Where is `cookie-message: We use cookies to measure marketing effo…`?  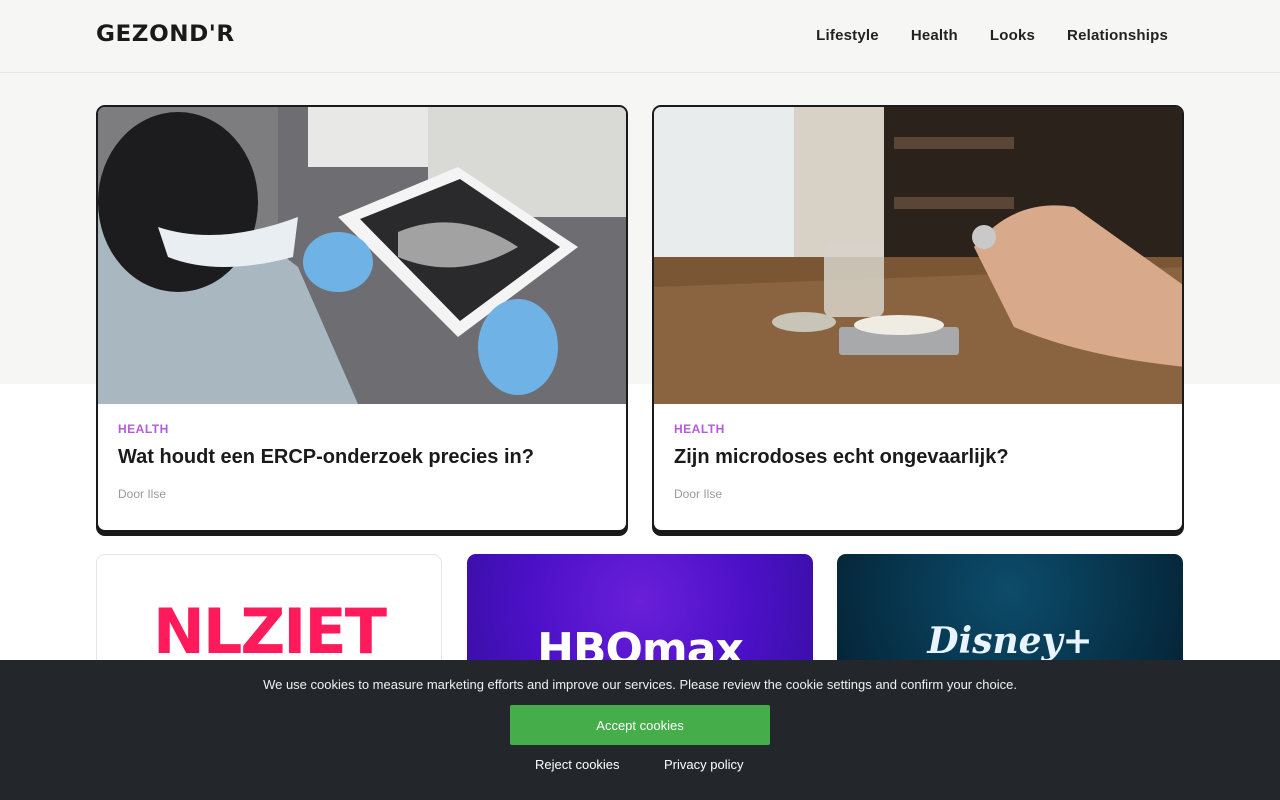 cookie-message: We use cookies to measure marketing effo… is located at coordinates (640, 684).